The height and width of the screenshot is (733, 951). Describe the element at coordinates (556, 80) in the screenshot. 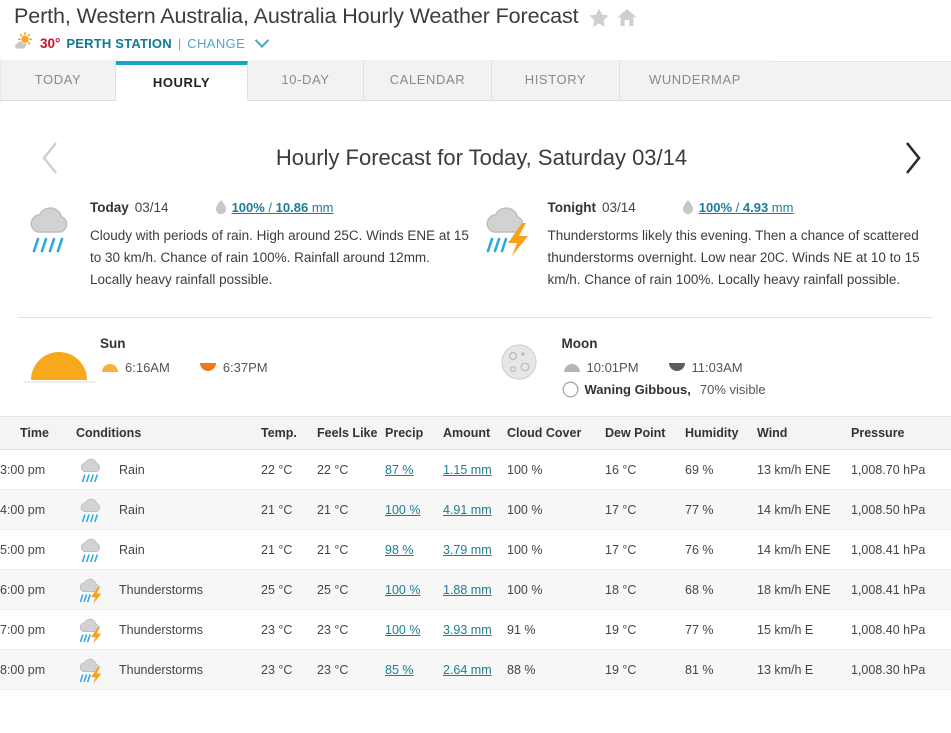

I see `tab-history: HISTORY` at that location.